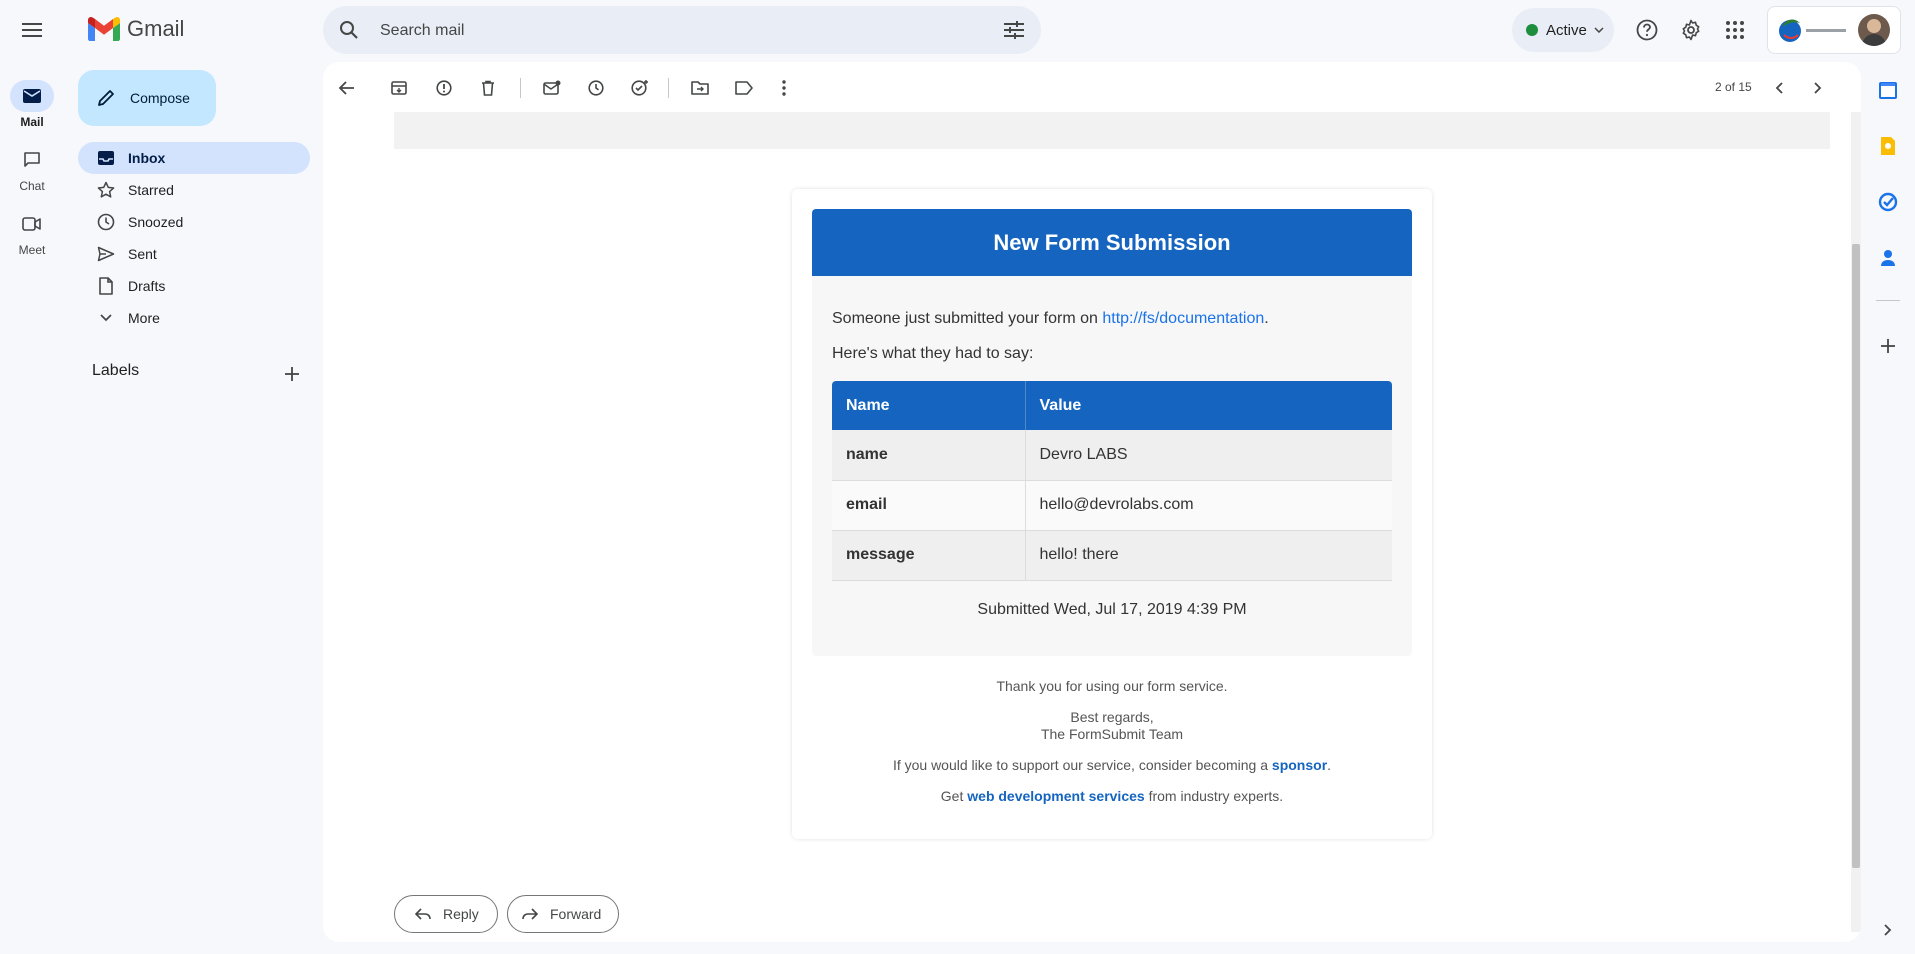 The width and height of the screenshot is (1915, 954). What do you see at coordinates (1888, 300) in the screenshot?
I see `side-panel-divider` at bounding box center [1888, 300].